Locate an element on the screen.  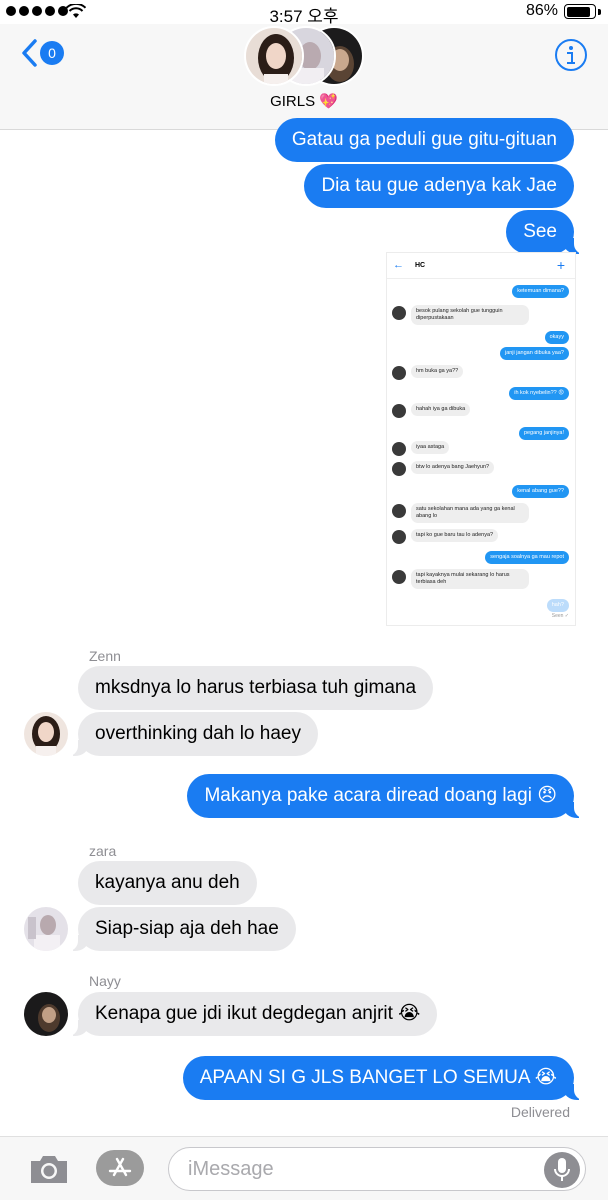
group-avatars is located at coordinates (304, 57).